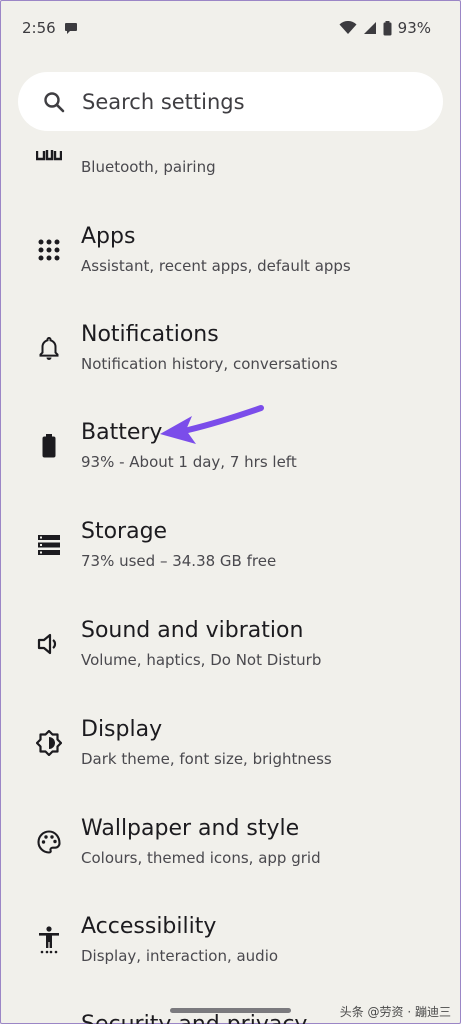  Describe the element at coordinates (179, 561) in the screenshot. I see `settings-item-subtitle: 73% used – 34.38 GB free` at that location.